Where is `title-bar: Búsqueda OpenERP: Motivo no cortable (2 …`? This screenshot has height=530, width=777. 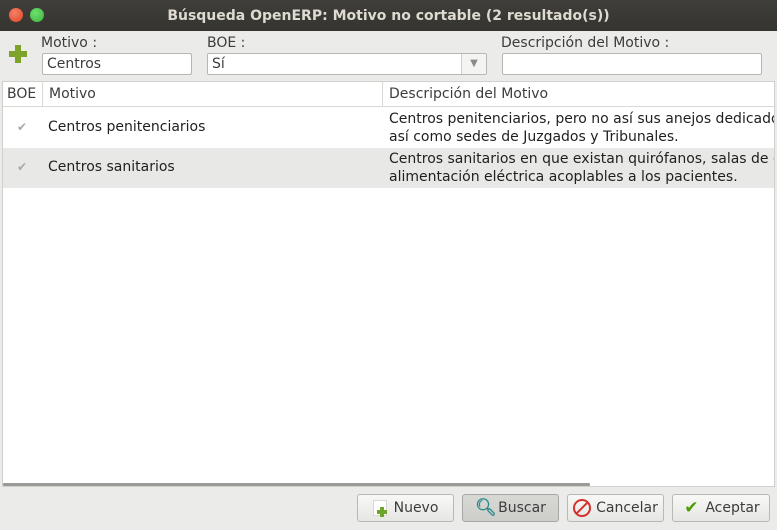 title-bar: Búsqueda OpenERP: Motivo no cortable (2 … is located at coordinates (388, 15).